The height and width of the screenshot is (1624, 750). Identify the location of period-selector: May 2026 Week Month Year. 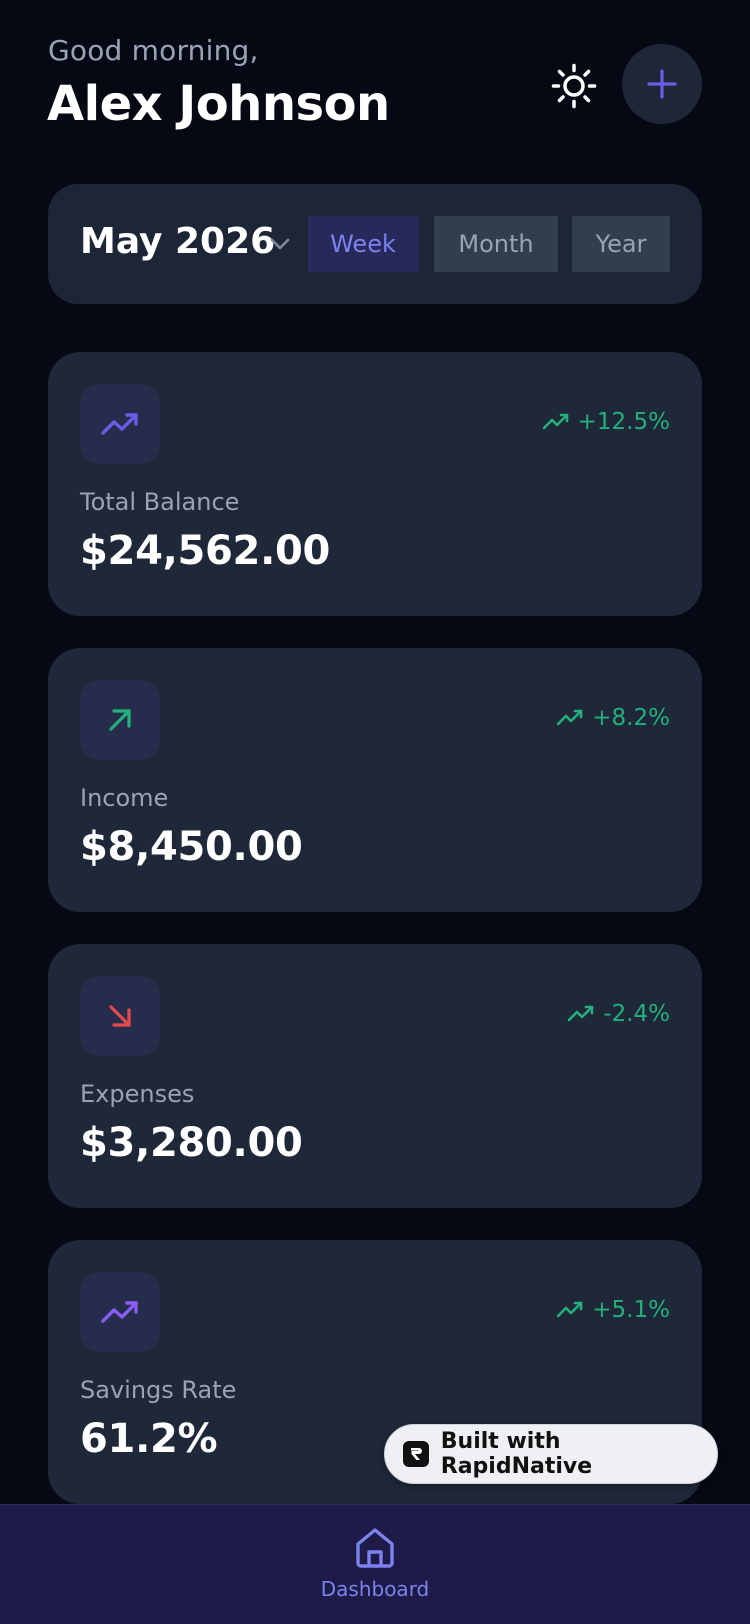
(375, 244).